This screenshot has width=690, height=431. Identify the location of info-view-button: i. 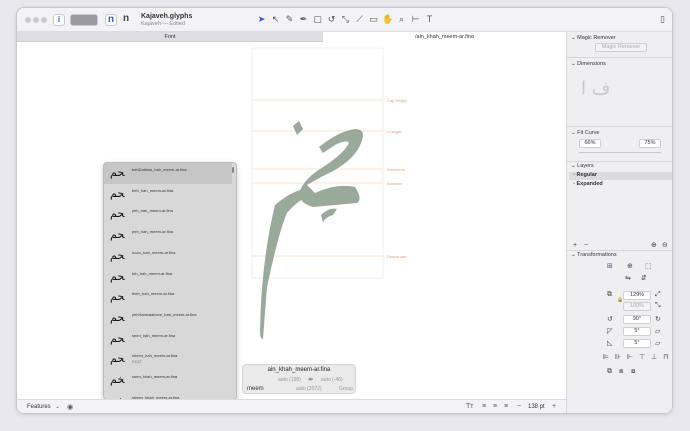
(59, 20).